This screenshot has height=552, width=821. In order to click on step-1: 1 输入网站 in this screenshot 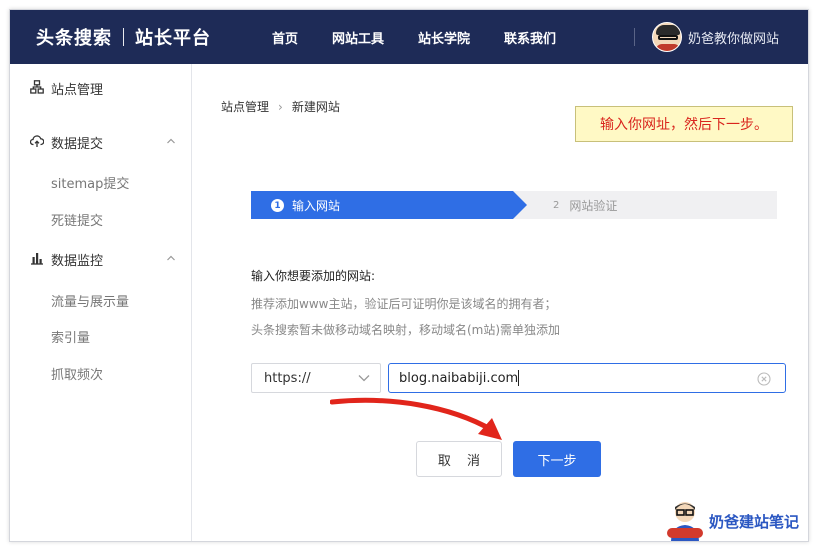, I will do `click(305, 205)`.